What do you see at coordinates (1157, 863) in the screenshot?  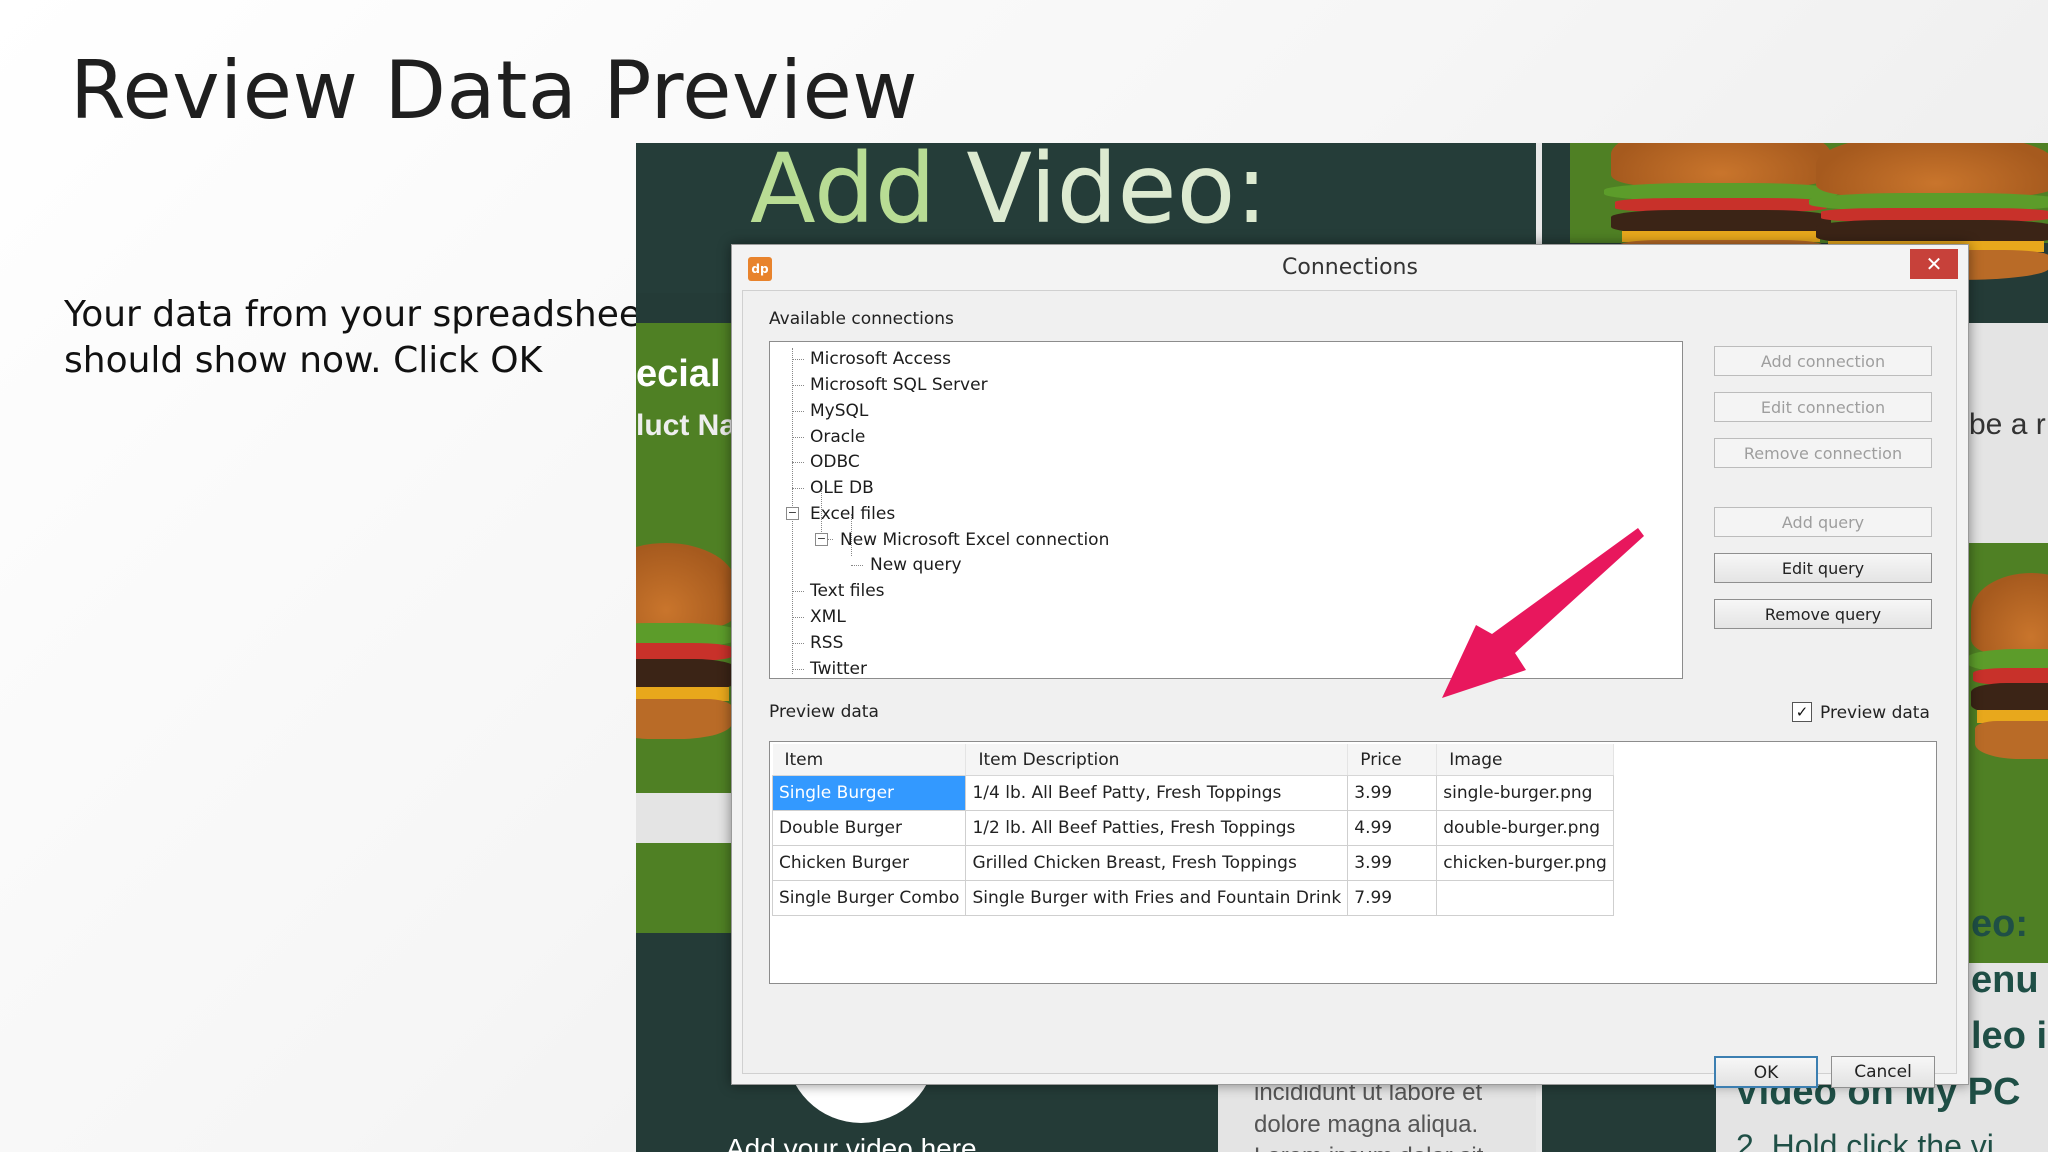 I see `table-cell: Grilled Chicken Breast, Fresh Toppings` at bounding box center [1157, 863].